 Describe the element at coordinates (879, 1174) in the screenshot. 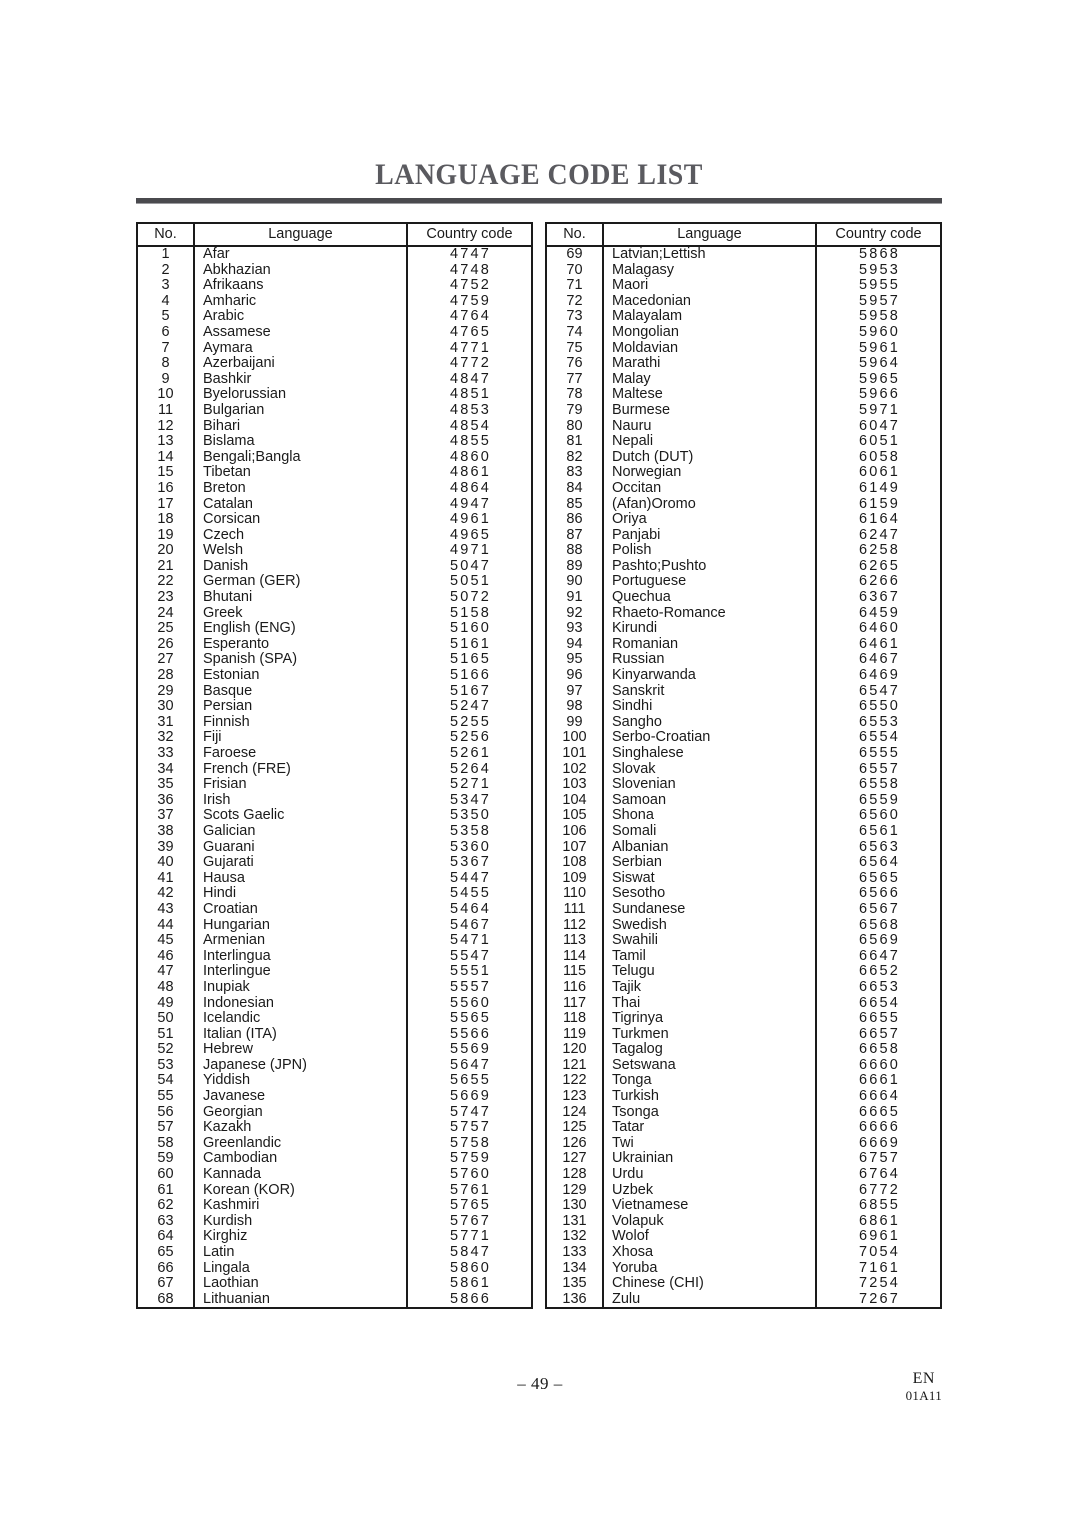

I see `cell-country-code: 6764` at that location.